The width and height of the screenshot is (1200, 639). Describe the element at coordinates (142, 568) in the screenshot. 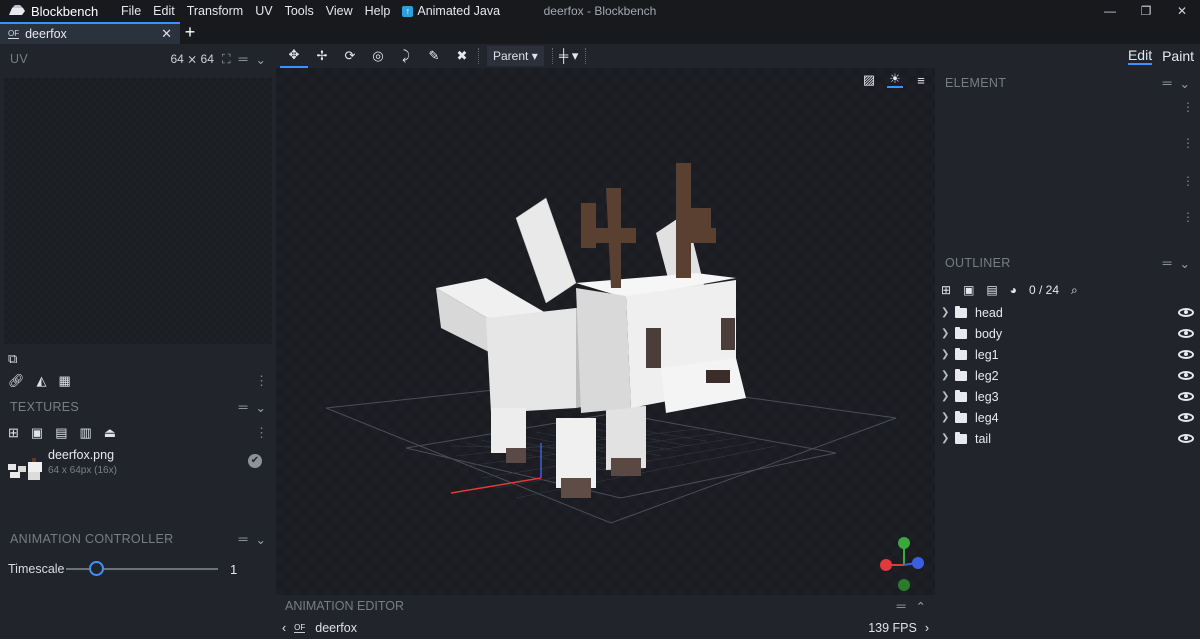

I see `timescale-slider` at that location.